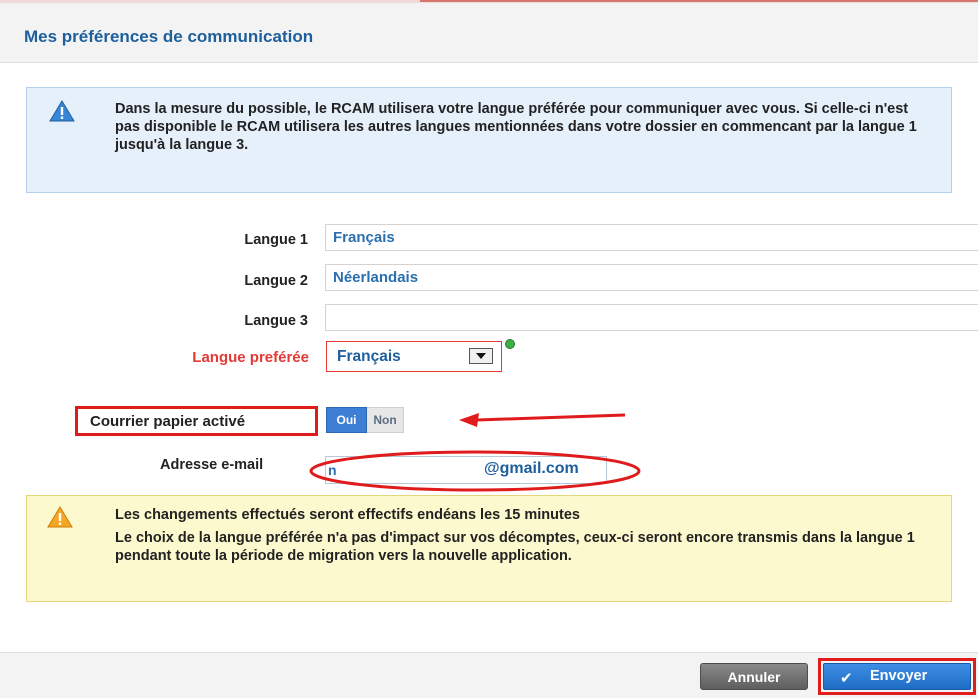 This screenshot has height=698, width=978. I want to click on toggle-oui: Oui, so click(346, 420).